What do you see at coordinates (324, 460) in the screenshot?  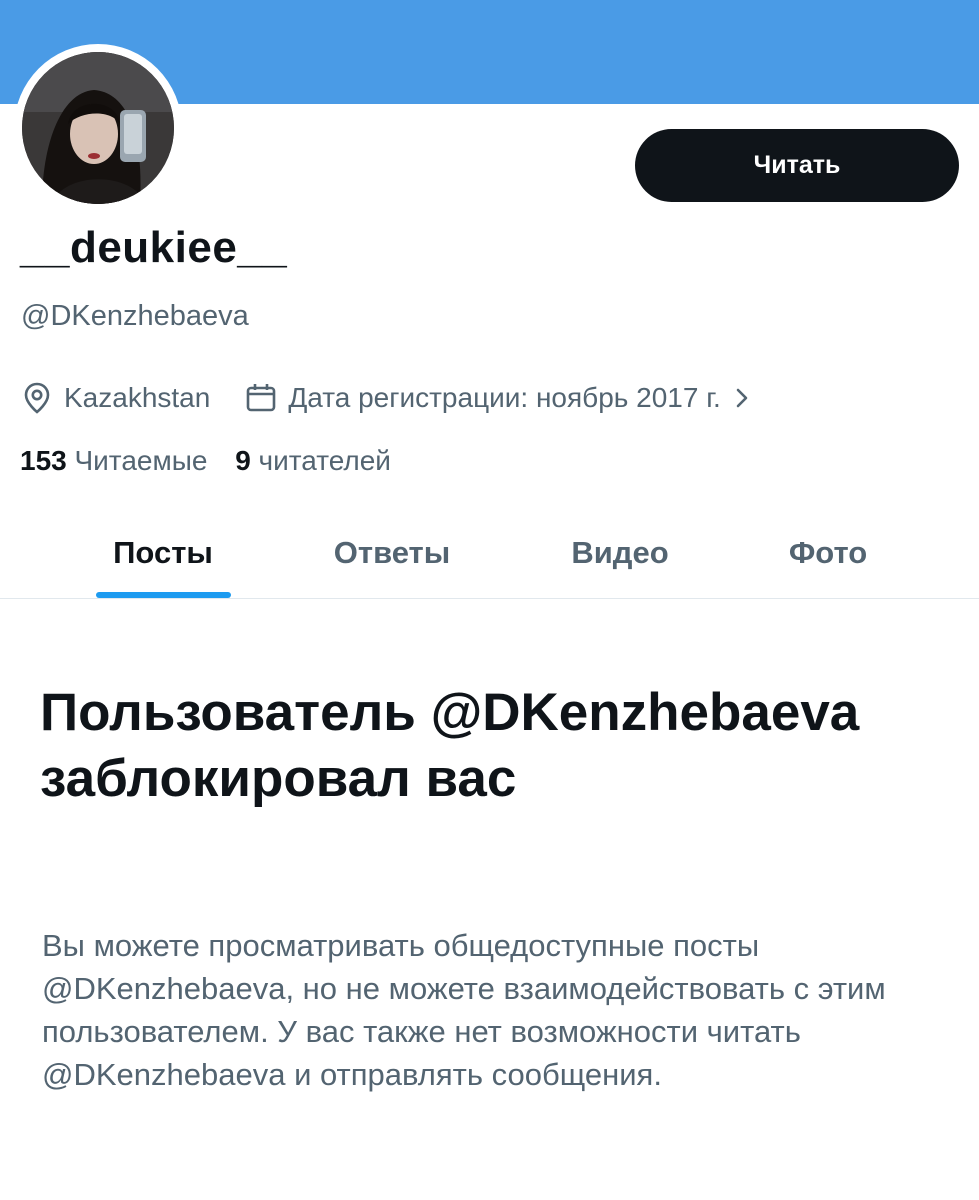 I see `followers-label: читателей` at bounding box center [324, 460].